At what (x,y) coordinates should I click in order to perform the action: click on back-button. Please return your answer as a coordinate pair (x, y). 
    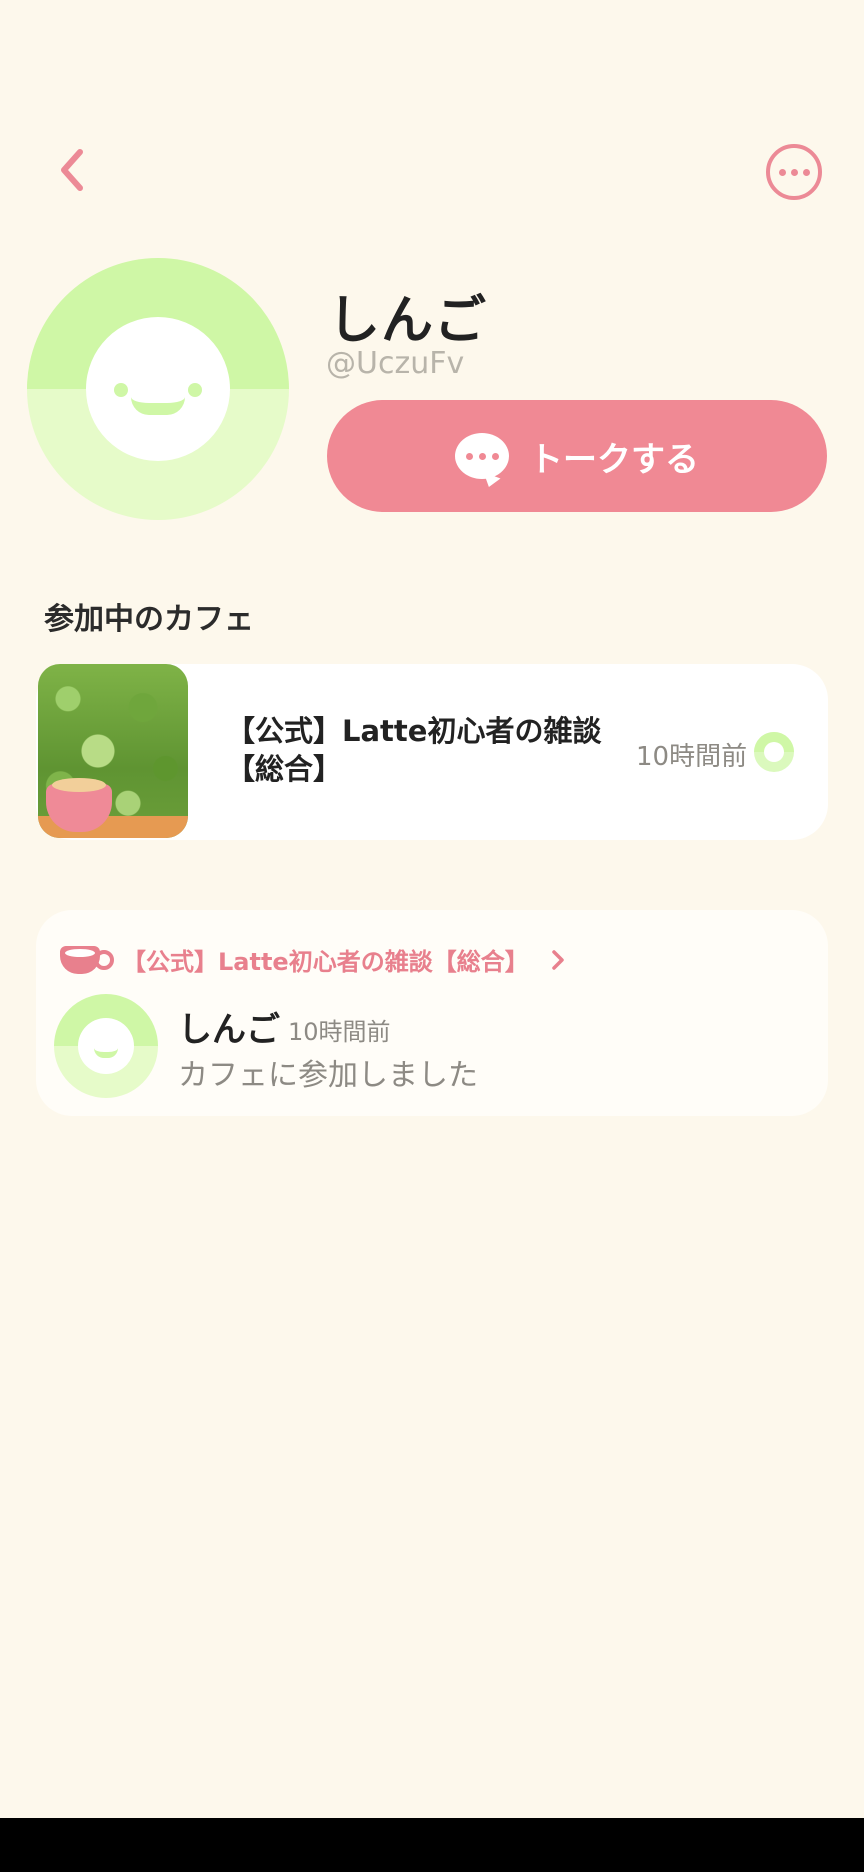
    Looking at the image, I should click on (72, 170).